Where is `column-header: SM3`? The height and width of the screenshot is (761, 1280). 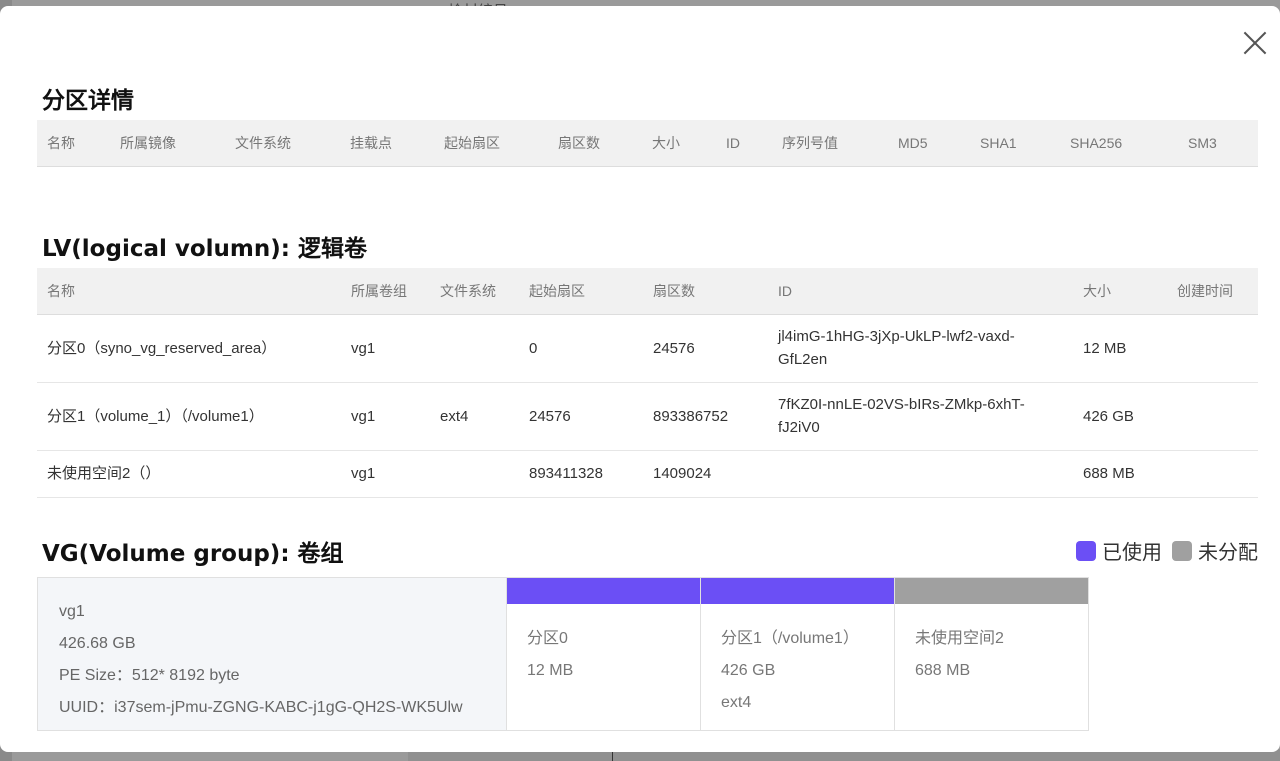
column-header: SM3 is located at coordinates (1218, 143).